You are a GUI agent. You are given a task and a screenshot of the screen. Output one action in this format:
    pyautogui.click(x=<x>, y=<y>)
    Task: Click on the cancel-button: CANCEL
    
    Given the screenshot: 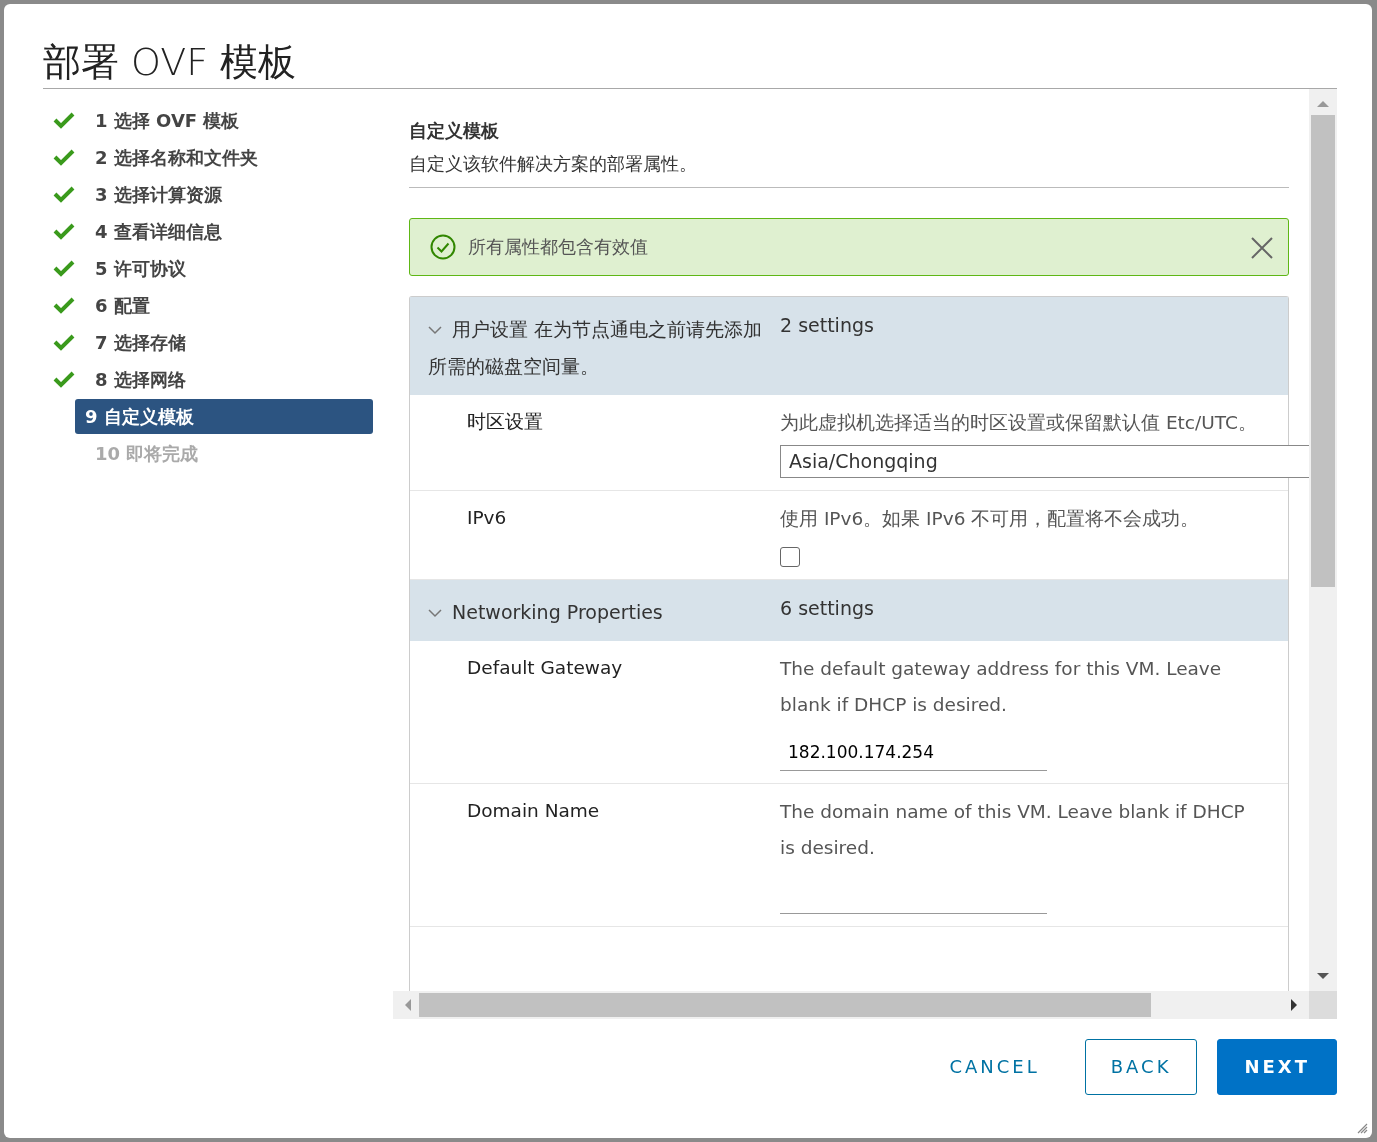 What is the action you would take?
    pyautogui.click(x=994, y=1066)
    